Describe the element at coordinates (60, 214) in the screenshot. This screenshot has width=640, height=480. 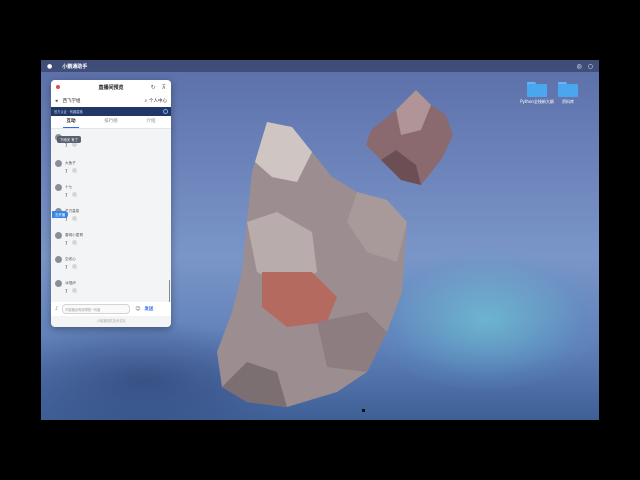
I see `go-live-button: 去开播` at that location.